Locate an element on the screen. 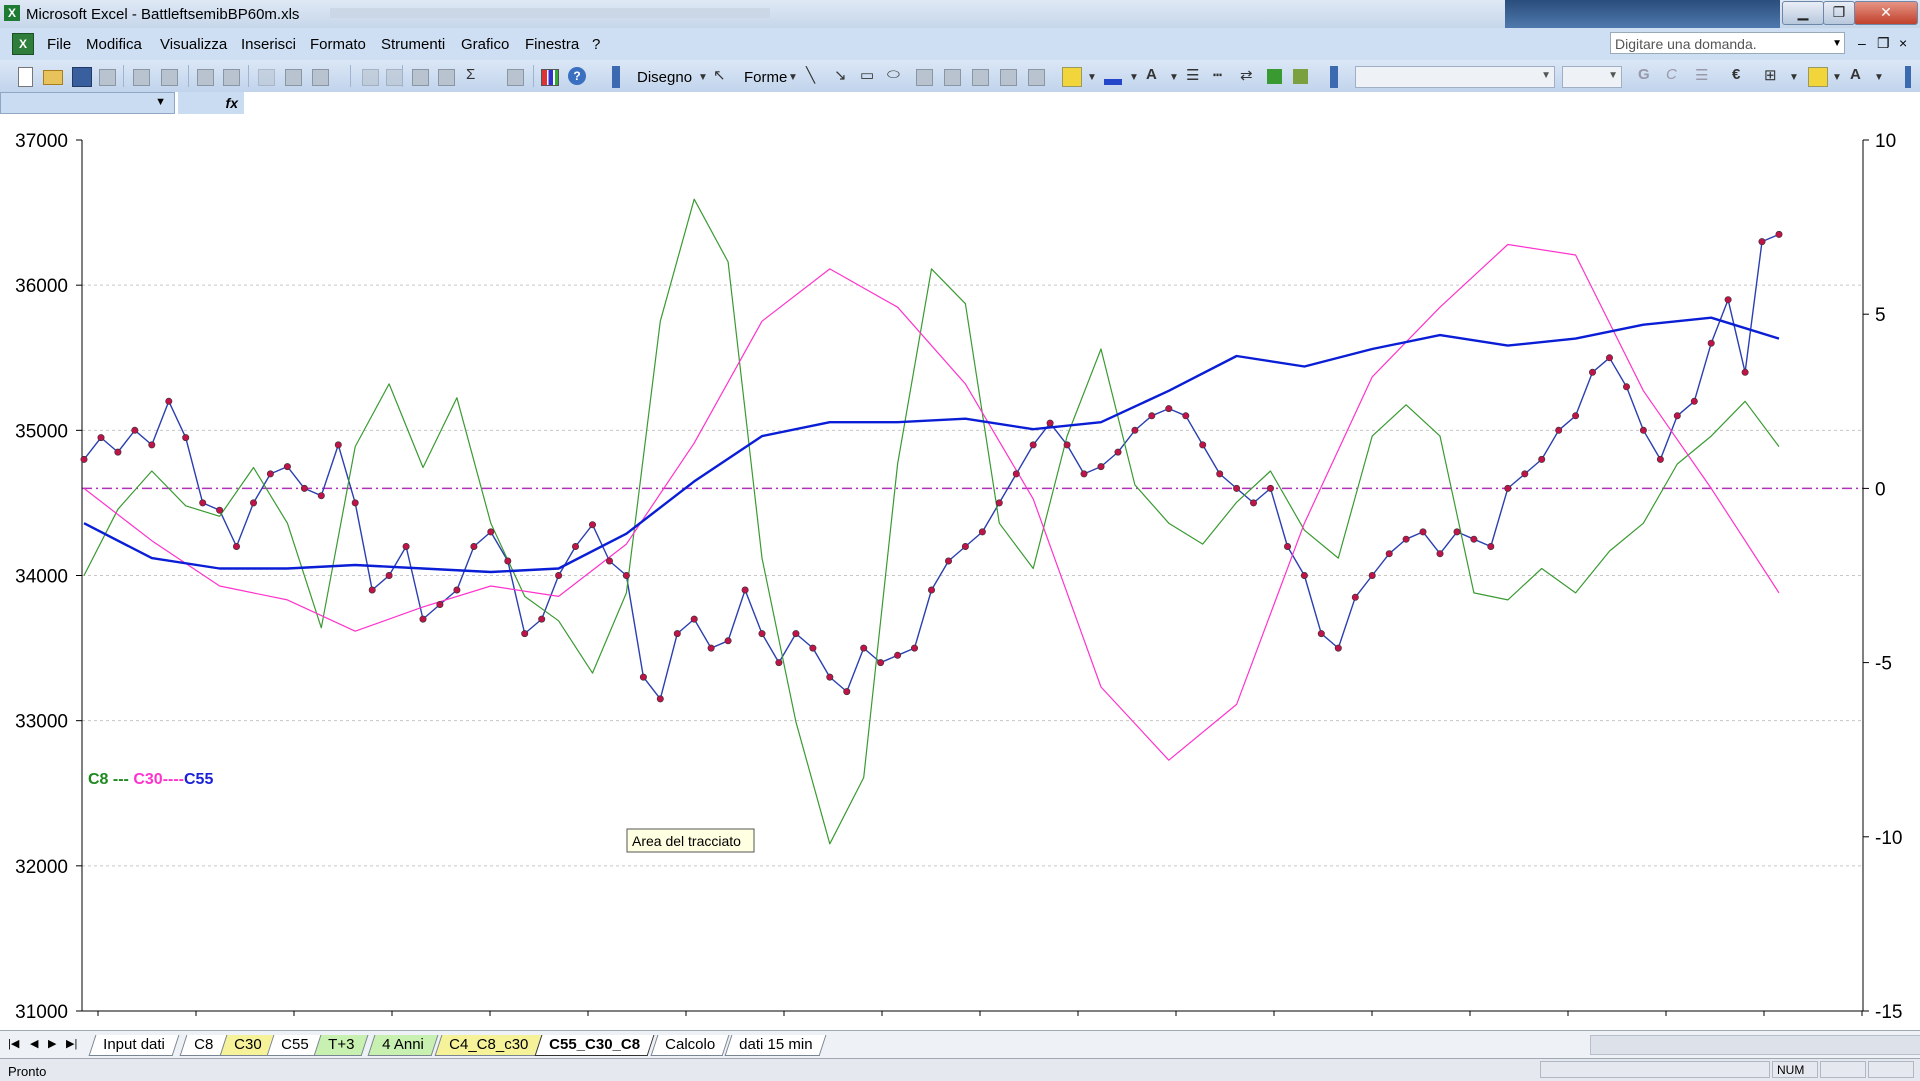 Image resolution: width=1920 pixels, height=1081 pixels. shapes-menu-button: Forme is located at coordinates (765, 77).